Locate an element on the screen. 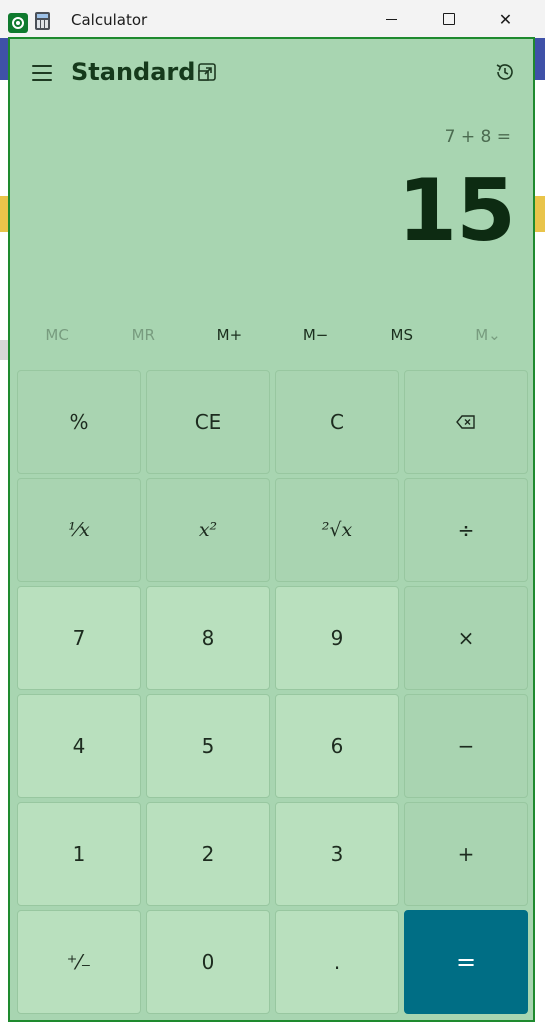  add-button: + is located at coordinates (466, 854).